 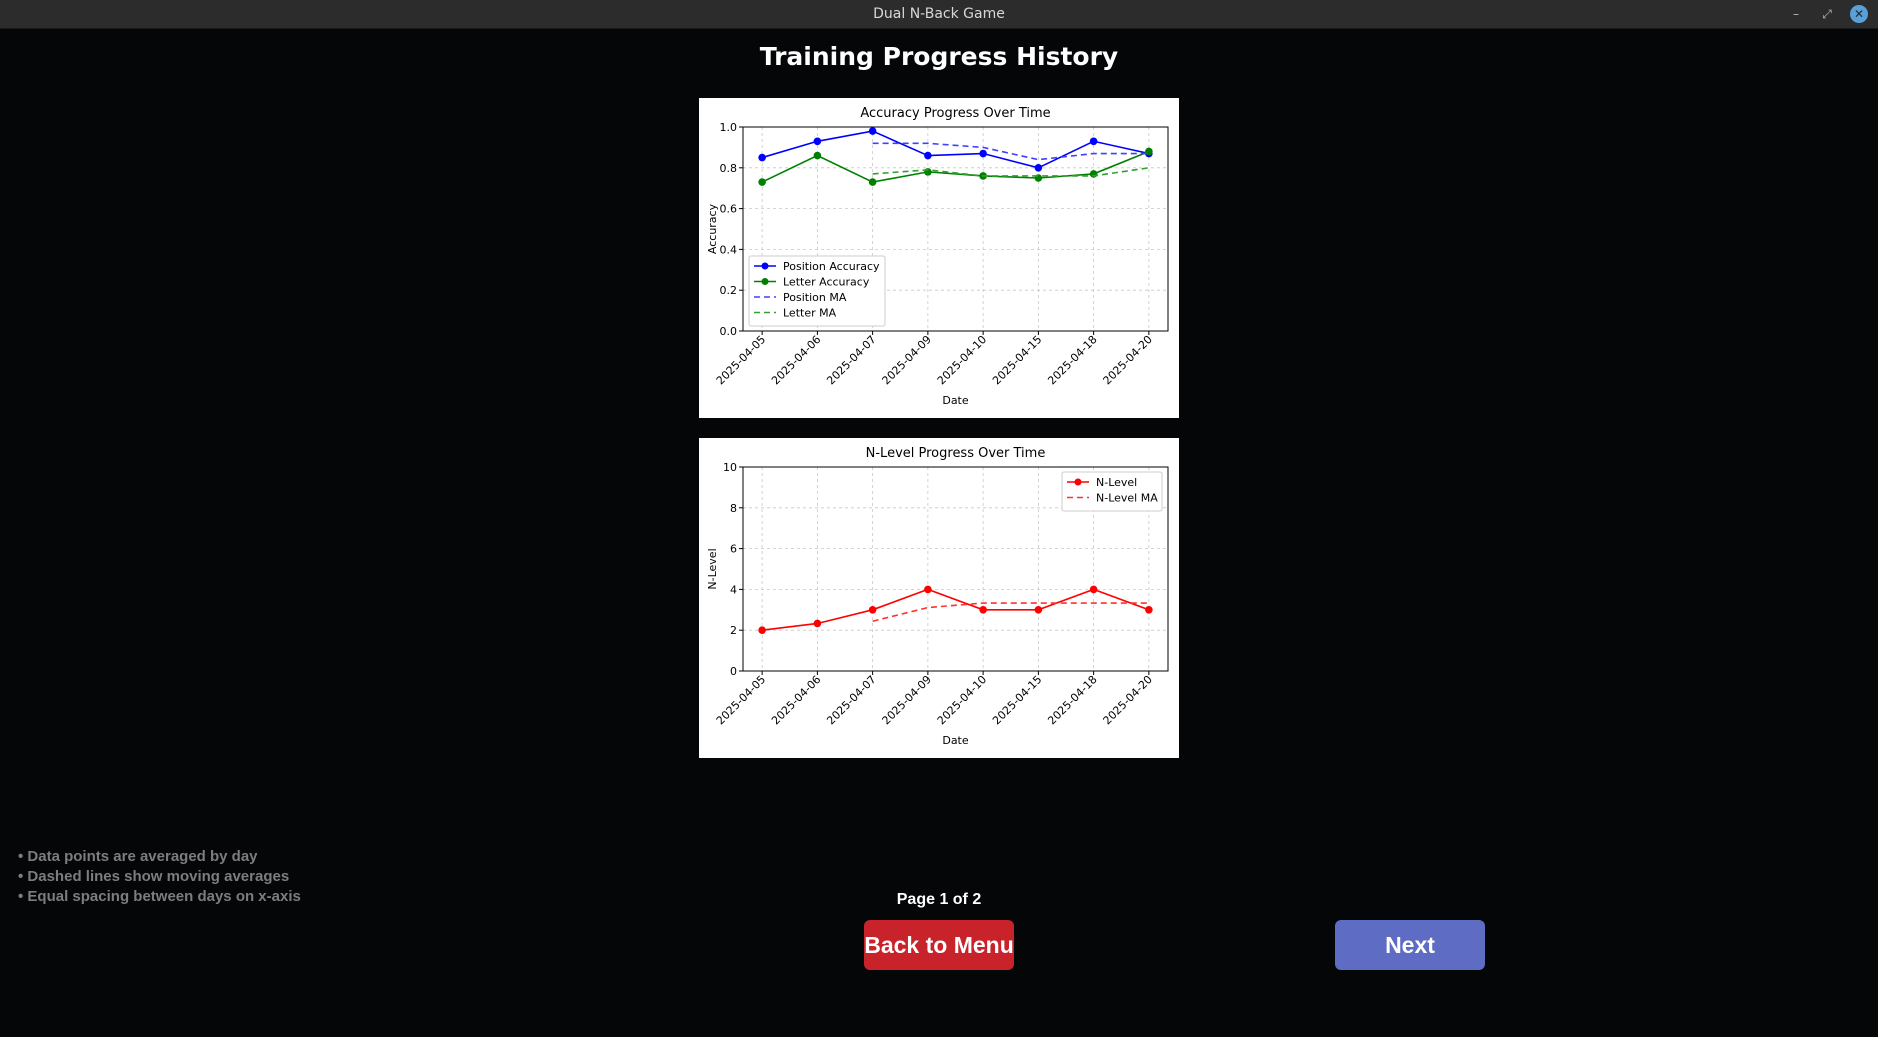 I want to click on legend-label: N-Level, so click(x=1116, y=482).